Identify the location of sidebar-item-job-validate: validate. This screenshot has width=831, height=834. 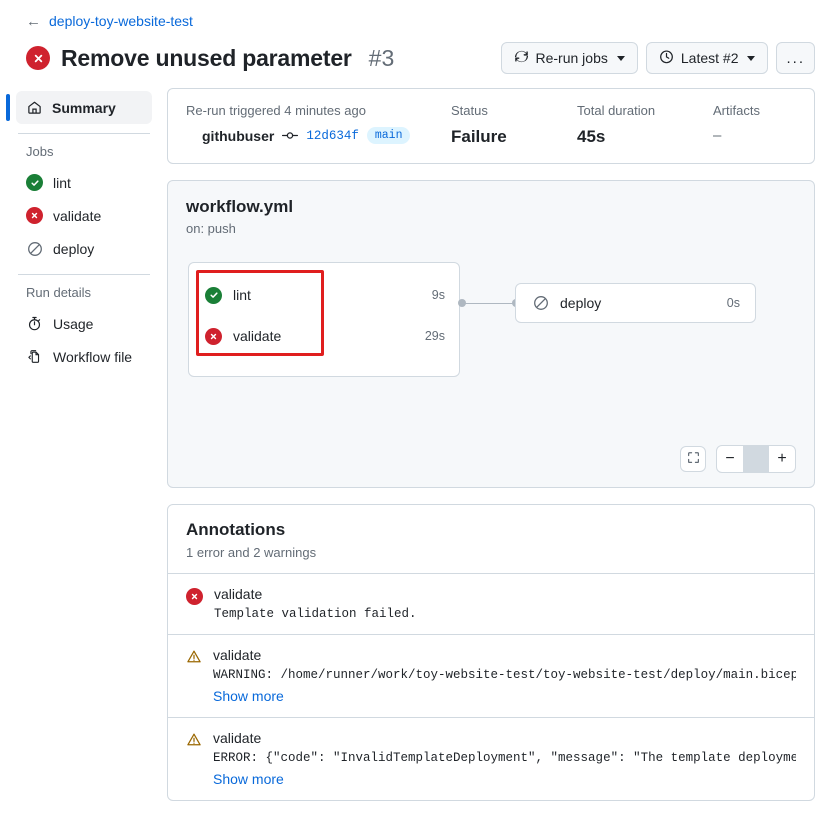
(84, 215).